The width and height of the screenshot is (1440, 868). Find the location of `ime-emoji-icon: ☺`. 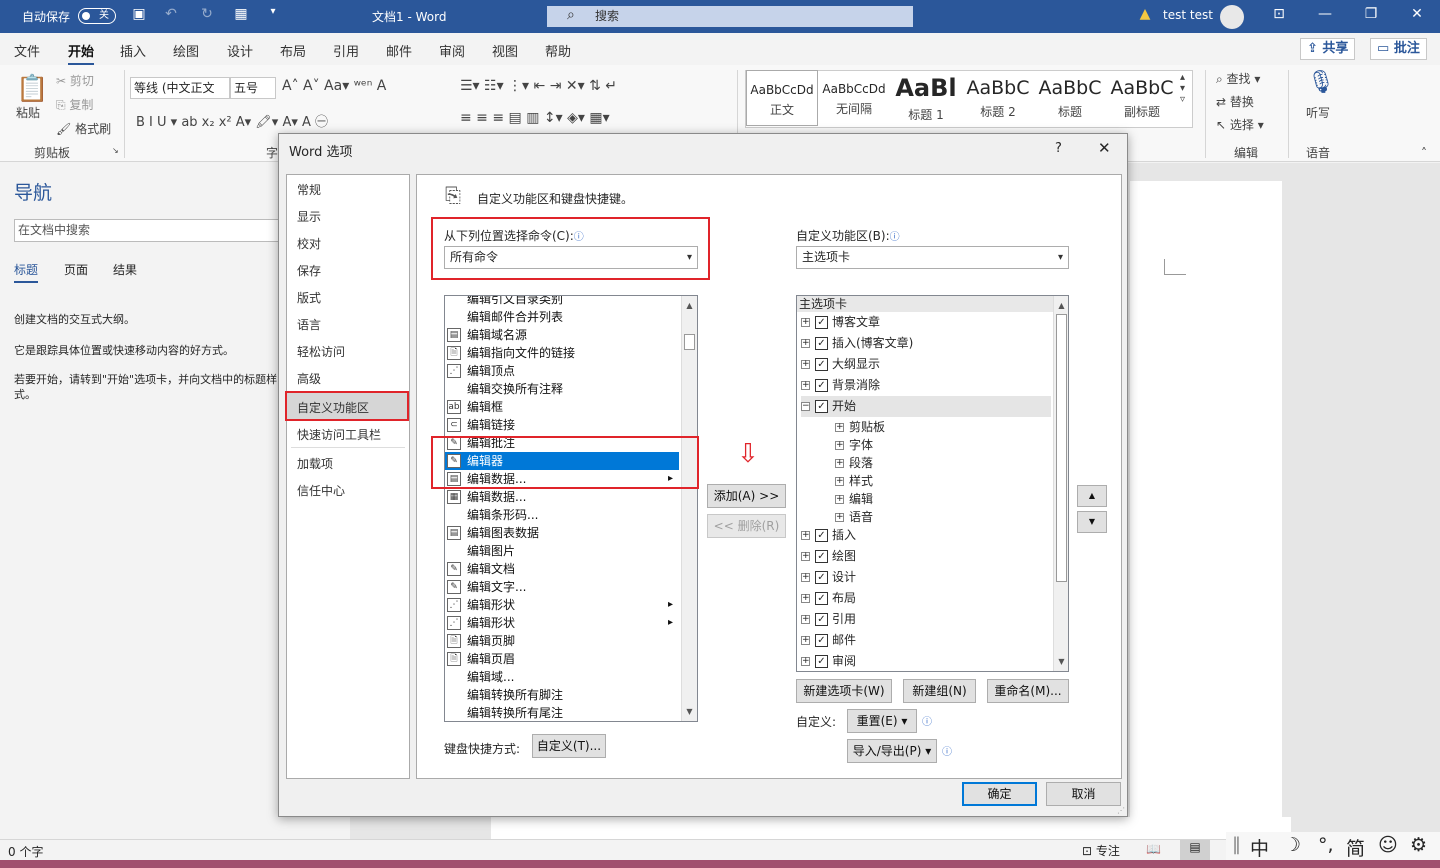

ime-emoji-icon: ☺ is located at coordinates (1388, 845).